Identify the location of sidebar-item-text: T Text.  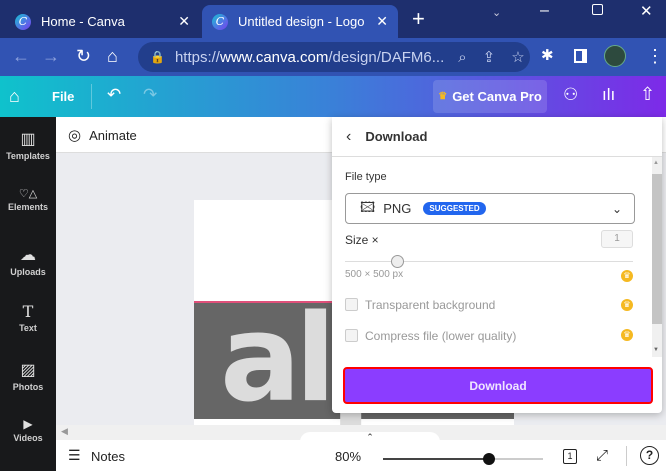
(28, 317).